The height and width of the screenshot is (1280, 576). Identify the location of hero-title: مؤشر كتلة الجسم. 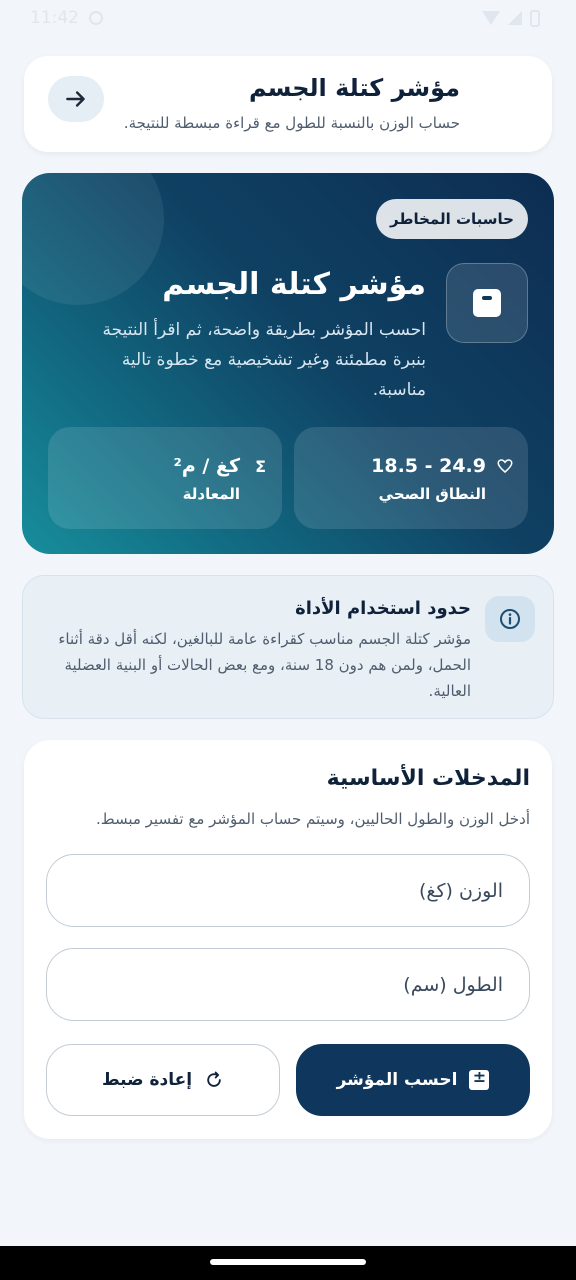
(294, 284).